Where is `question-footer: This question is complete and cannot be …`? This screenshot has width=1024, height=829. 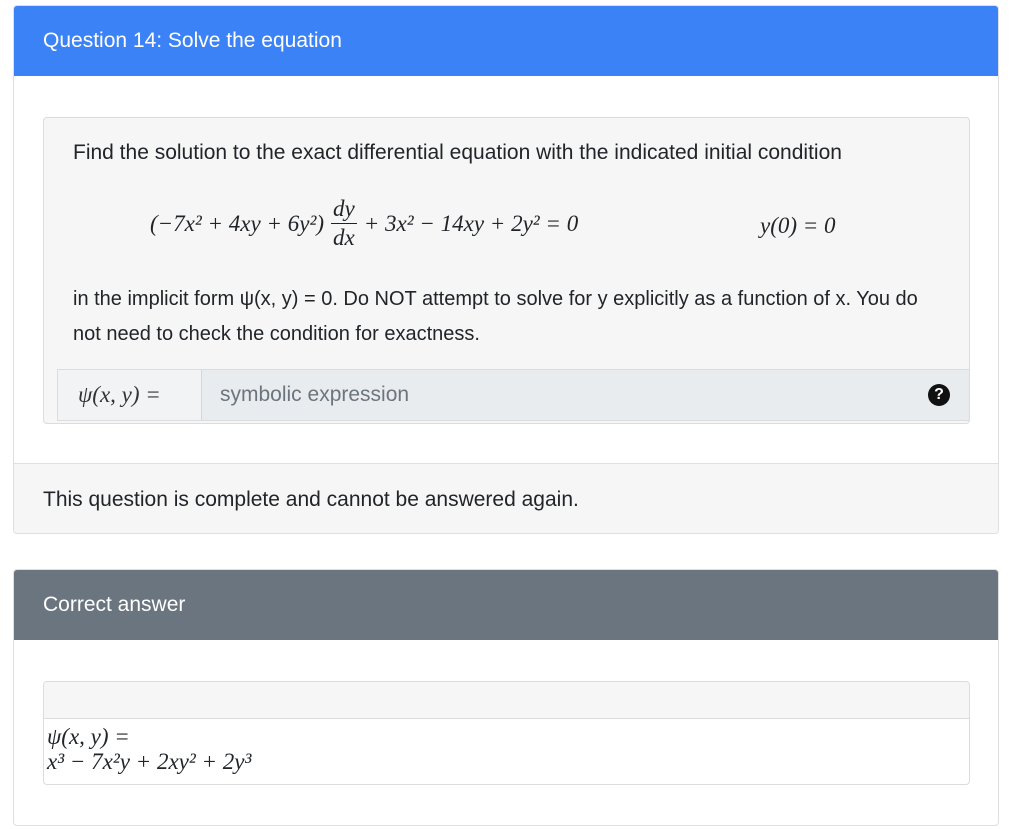 question-footer: This question is complete and cannot be … is located at coordinates (506, 498).